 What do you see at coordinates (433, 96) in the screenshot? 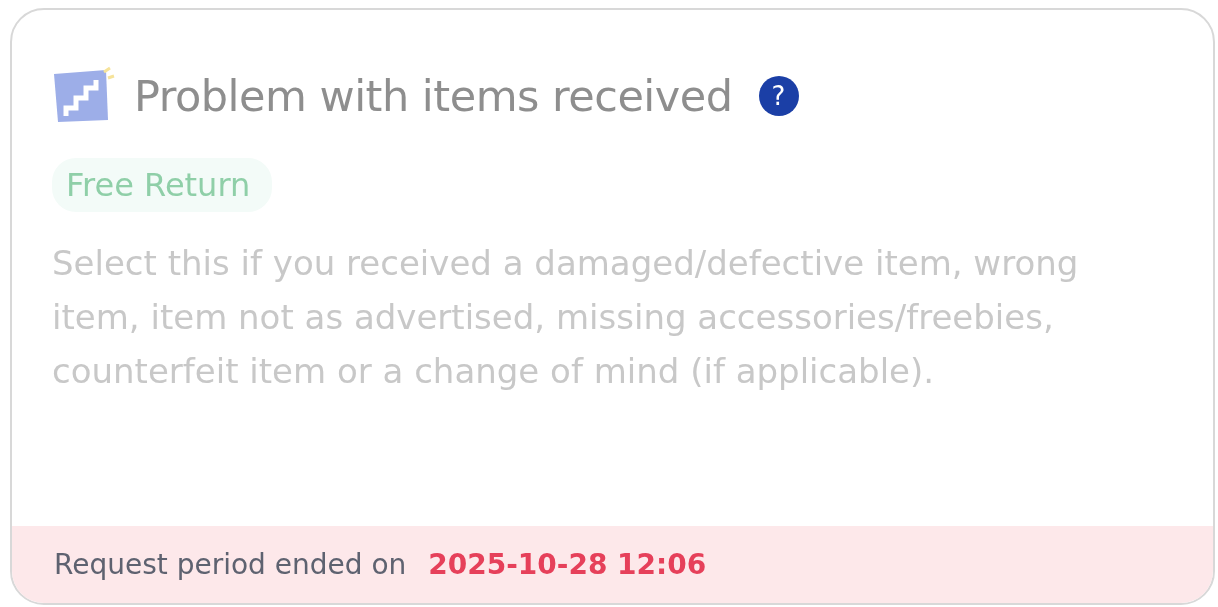
I see `option-title: Problem with items received` at bounding box center [433, 96].